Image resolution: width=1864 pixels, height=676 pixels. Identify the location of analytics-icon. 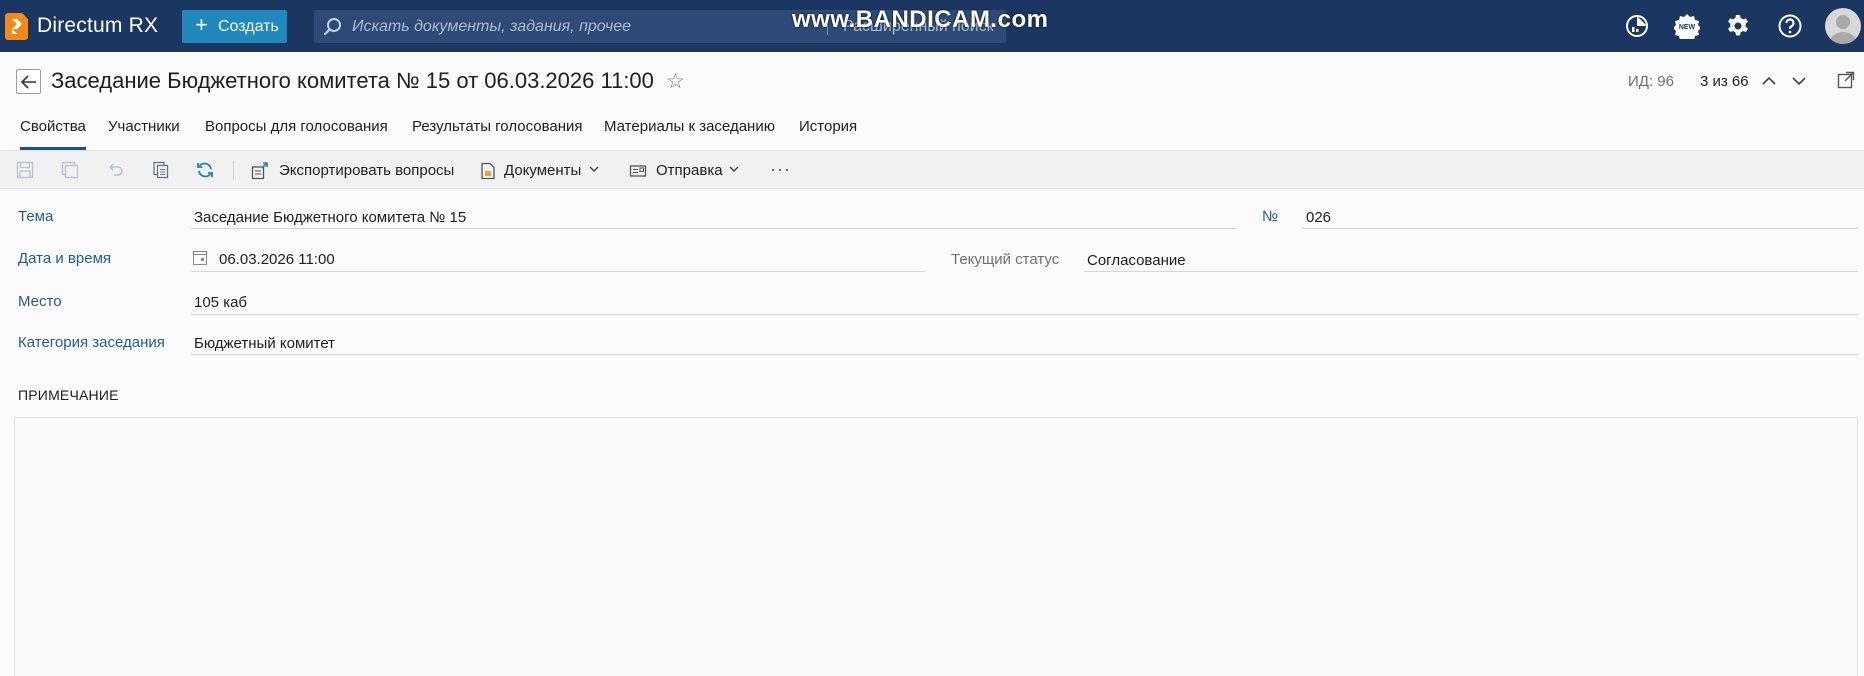
(1637, 26).